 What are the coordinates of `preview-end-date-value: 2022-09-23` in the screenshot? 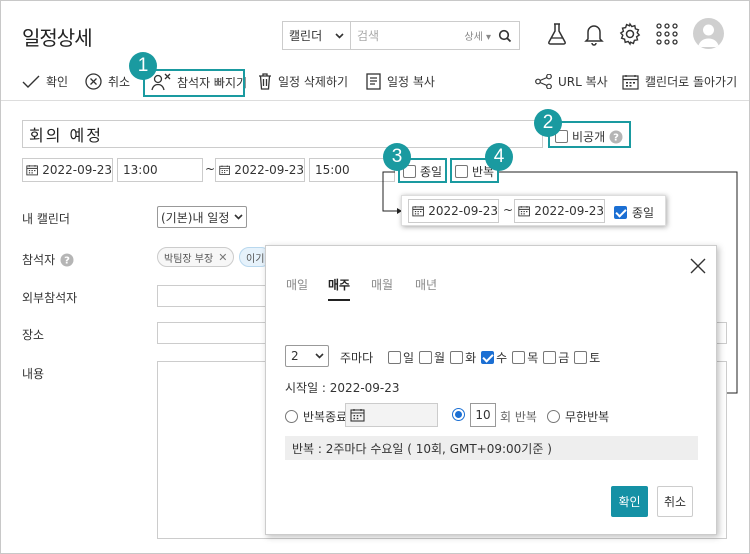 It's located at (569, 211).